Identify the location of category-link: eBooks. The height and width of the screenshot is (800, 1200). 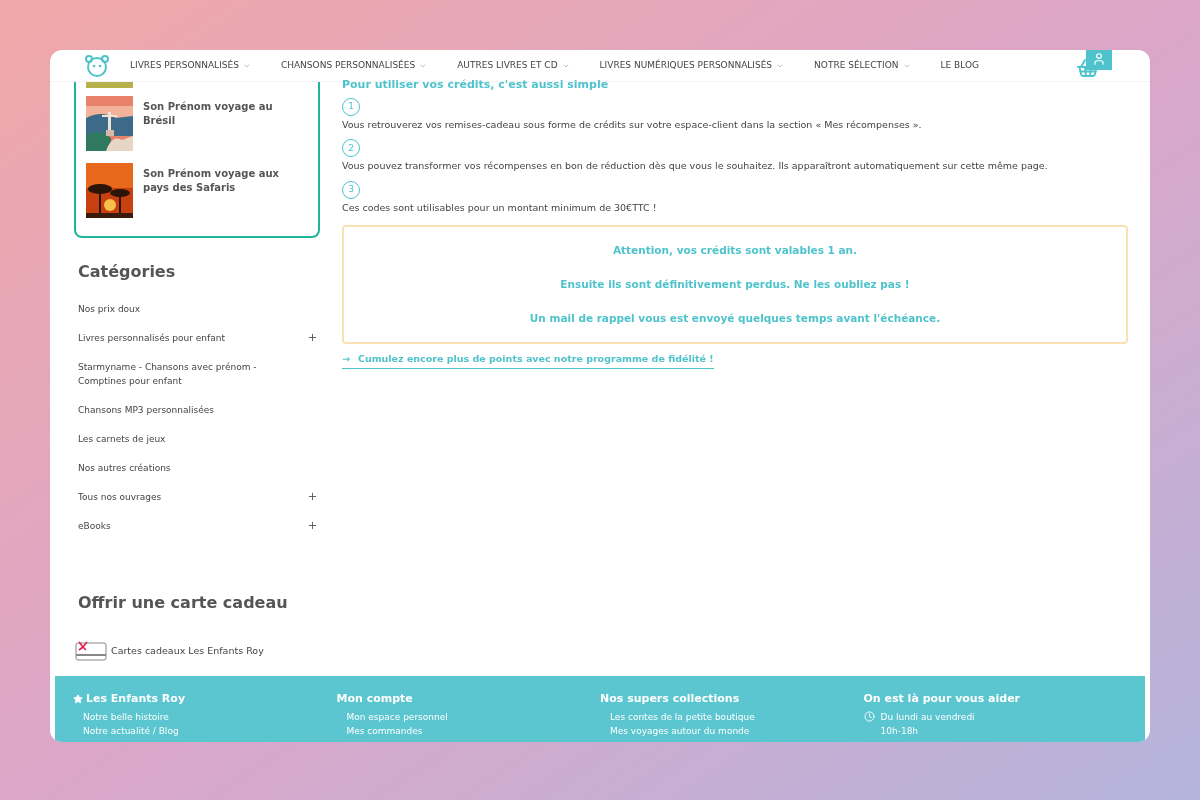
(178, 526).